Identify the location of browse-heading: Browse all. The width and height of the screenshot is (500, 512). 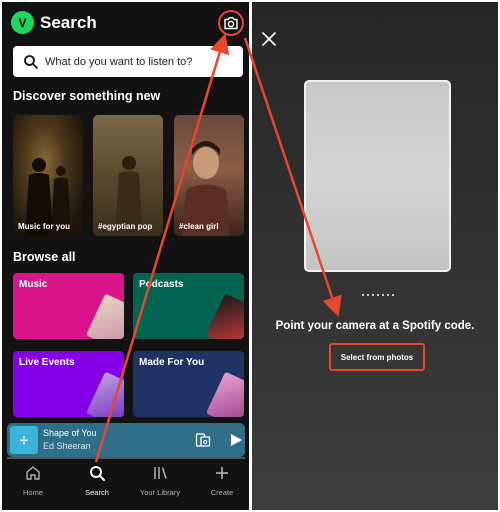
(44, 257).